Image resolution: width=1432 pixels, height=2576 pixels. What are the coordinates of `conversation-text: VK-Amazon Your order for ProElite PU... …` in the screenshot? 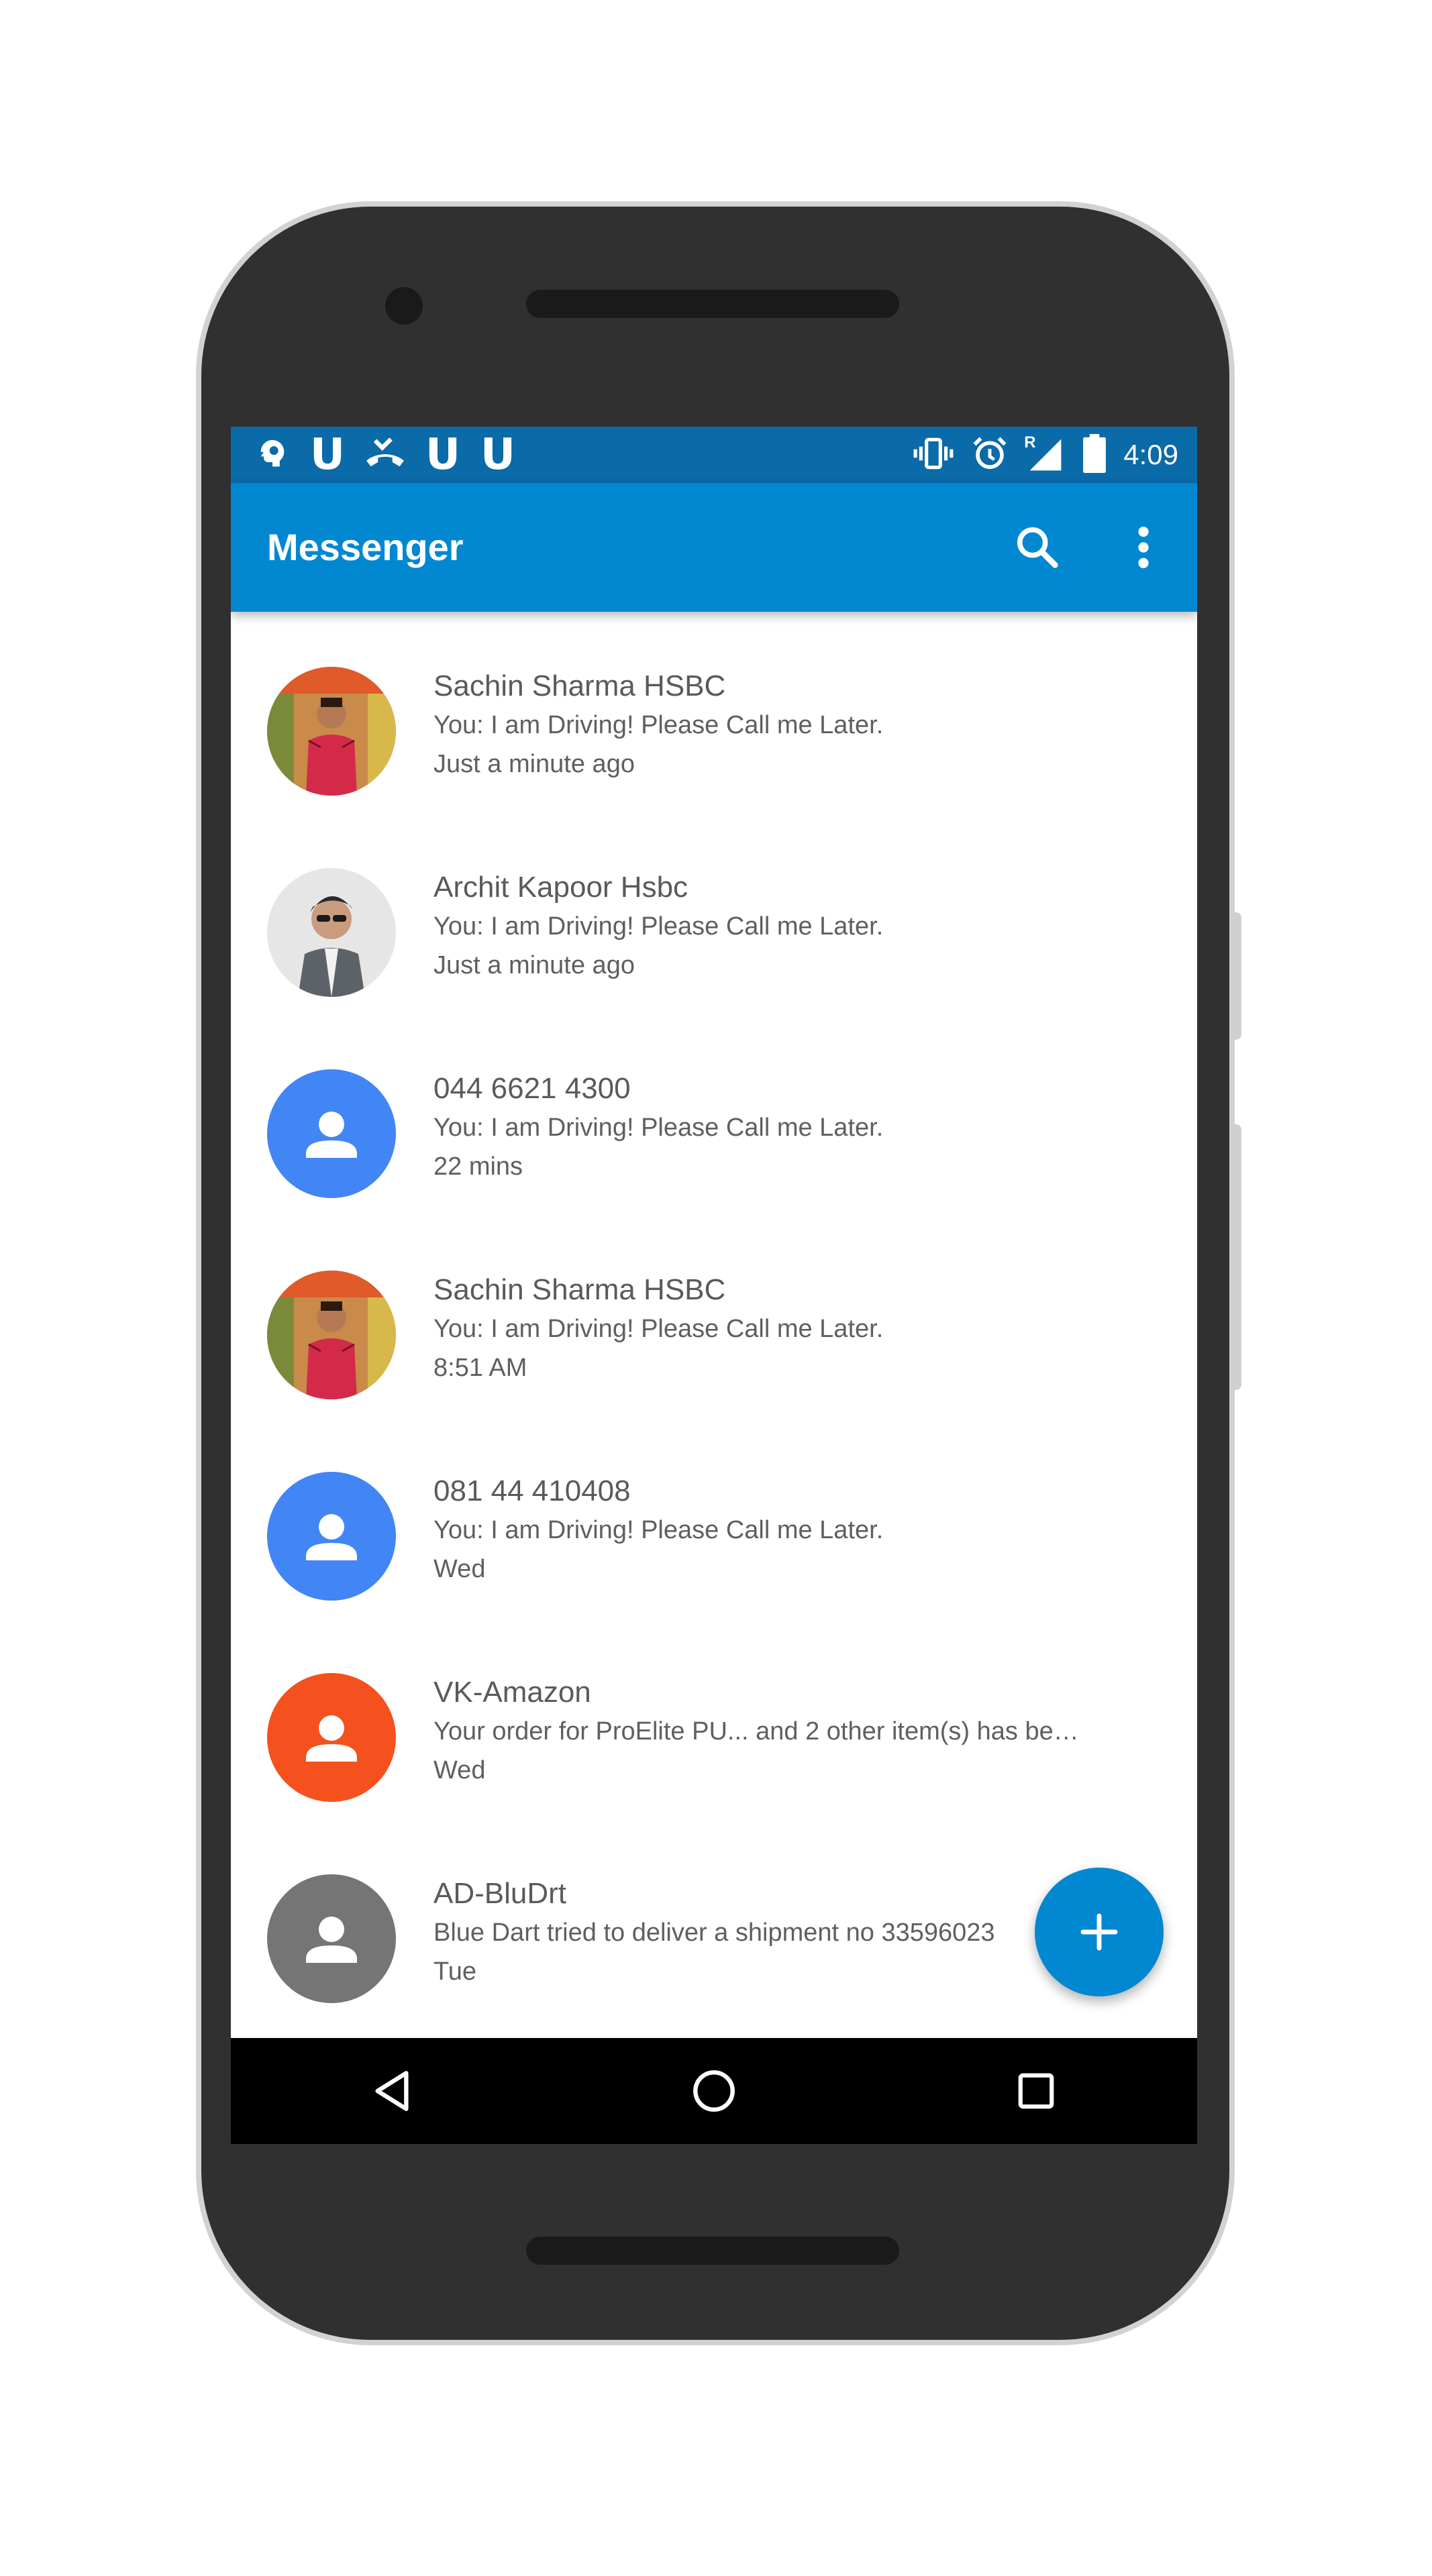 It's located at (789, 1731).